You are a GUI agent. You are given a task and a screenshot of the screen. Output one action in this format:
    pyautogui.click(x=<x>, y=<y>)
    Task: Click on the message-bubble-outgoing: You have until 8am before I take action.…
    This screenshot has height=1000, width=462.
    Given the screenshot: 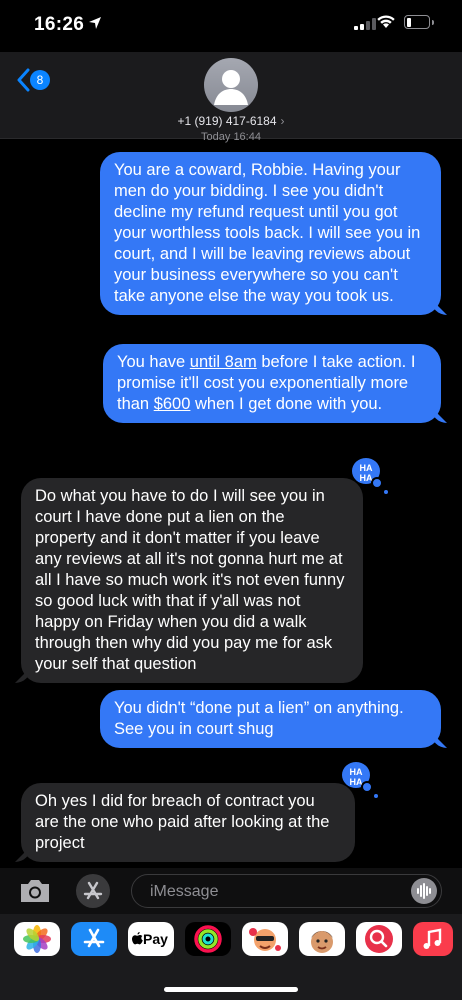 What is the action you would take?
    pyautogui.click(x=272, y=383)
    